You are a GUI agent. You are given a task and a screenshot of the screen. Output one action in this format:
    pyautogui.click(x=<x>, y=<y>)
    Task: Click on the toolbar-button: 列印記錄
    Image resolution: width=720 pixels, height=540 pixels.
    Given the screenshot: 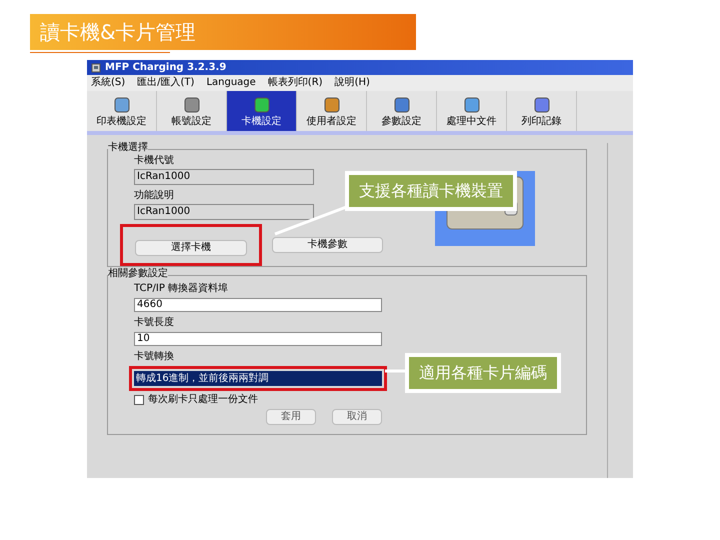 What is the action you would take?
    pyautogui.click(x=542, y=111)
    